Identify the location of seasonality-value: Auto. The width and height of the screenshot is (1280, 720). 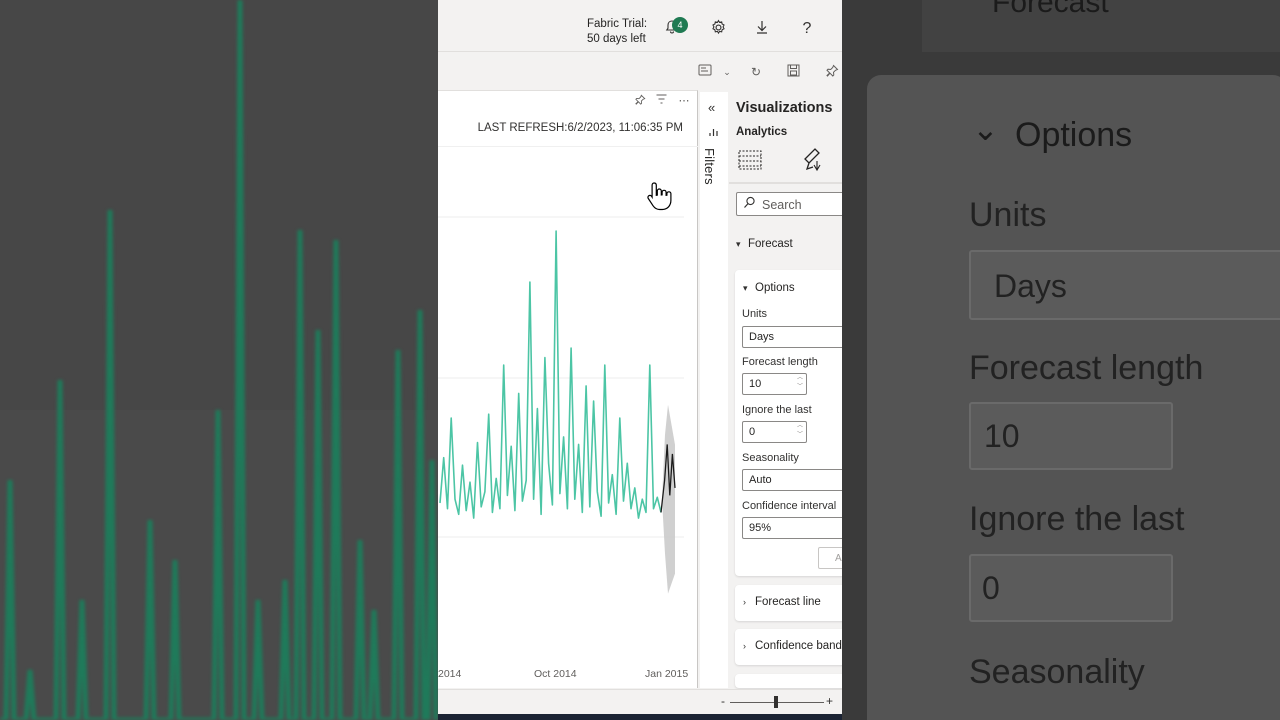
(760, 480).